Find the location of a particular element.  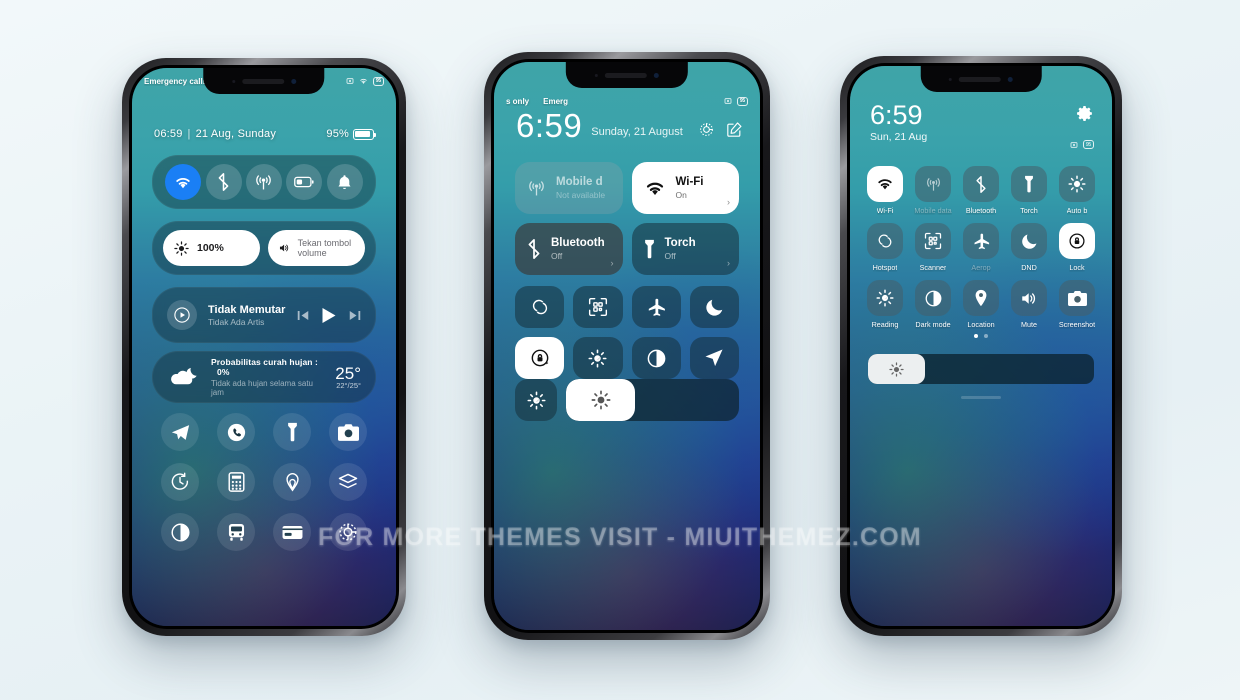

tile-dnd-moon is located at coordinates (714, 307).